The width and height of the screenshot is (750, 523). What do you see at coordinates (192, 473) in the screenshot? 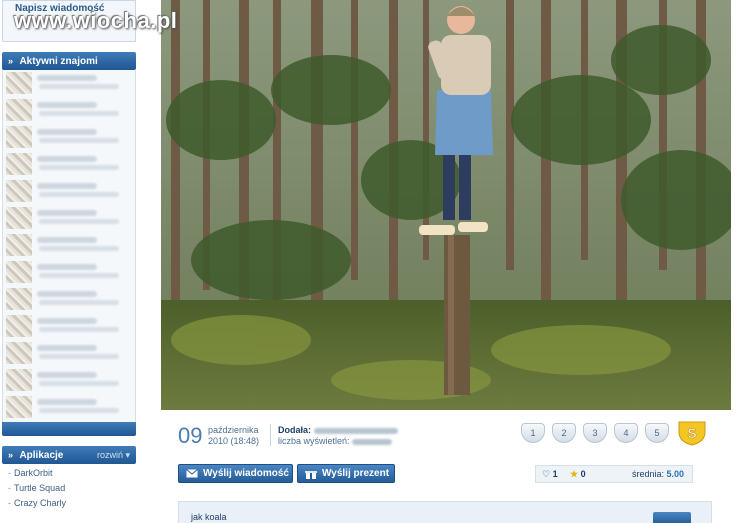
I see `envelope-icon` at bounding box center [192, 473].